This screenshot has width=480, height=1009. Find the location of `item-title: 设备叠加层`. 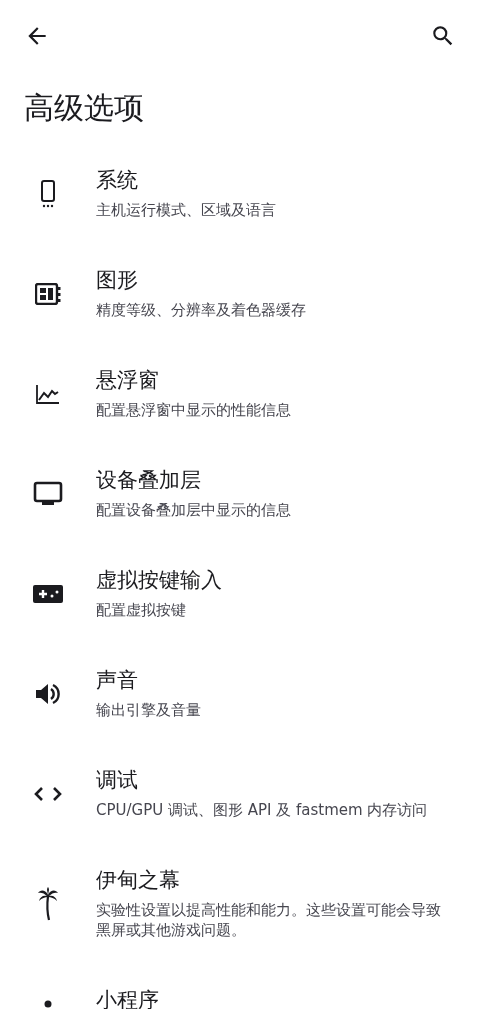

item-title: 设备叠加层 is located at coordinates (149, 480).